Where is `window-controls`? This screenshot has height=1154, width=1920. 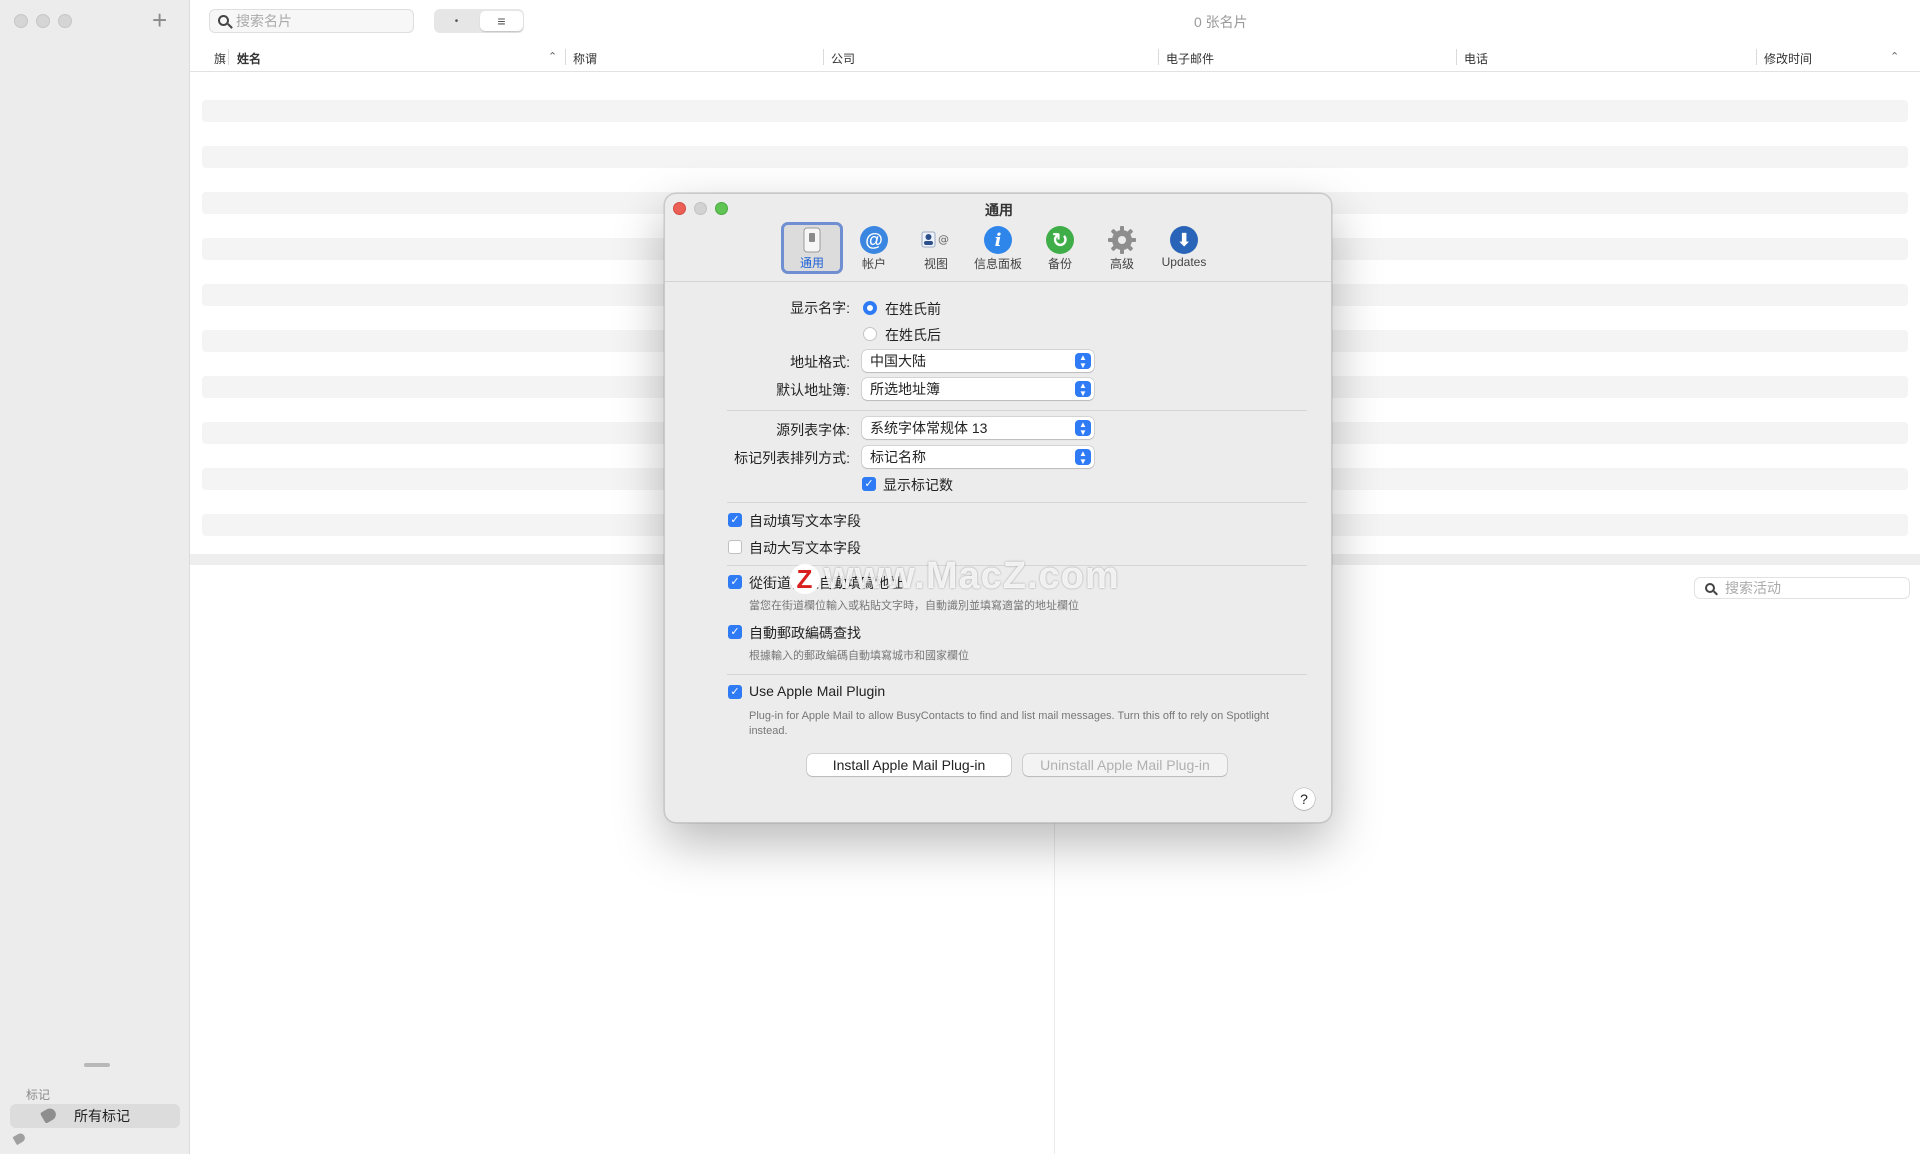 window-controls is located at coordinates (43, 21).